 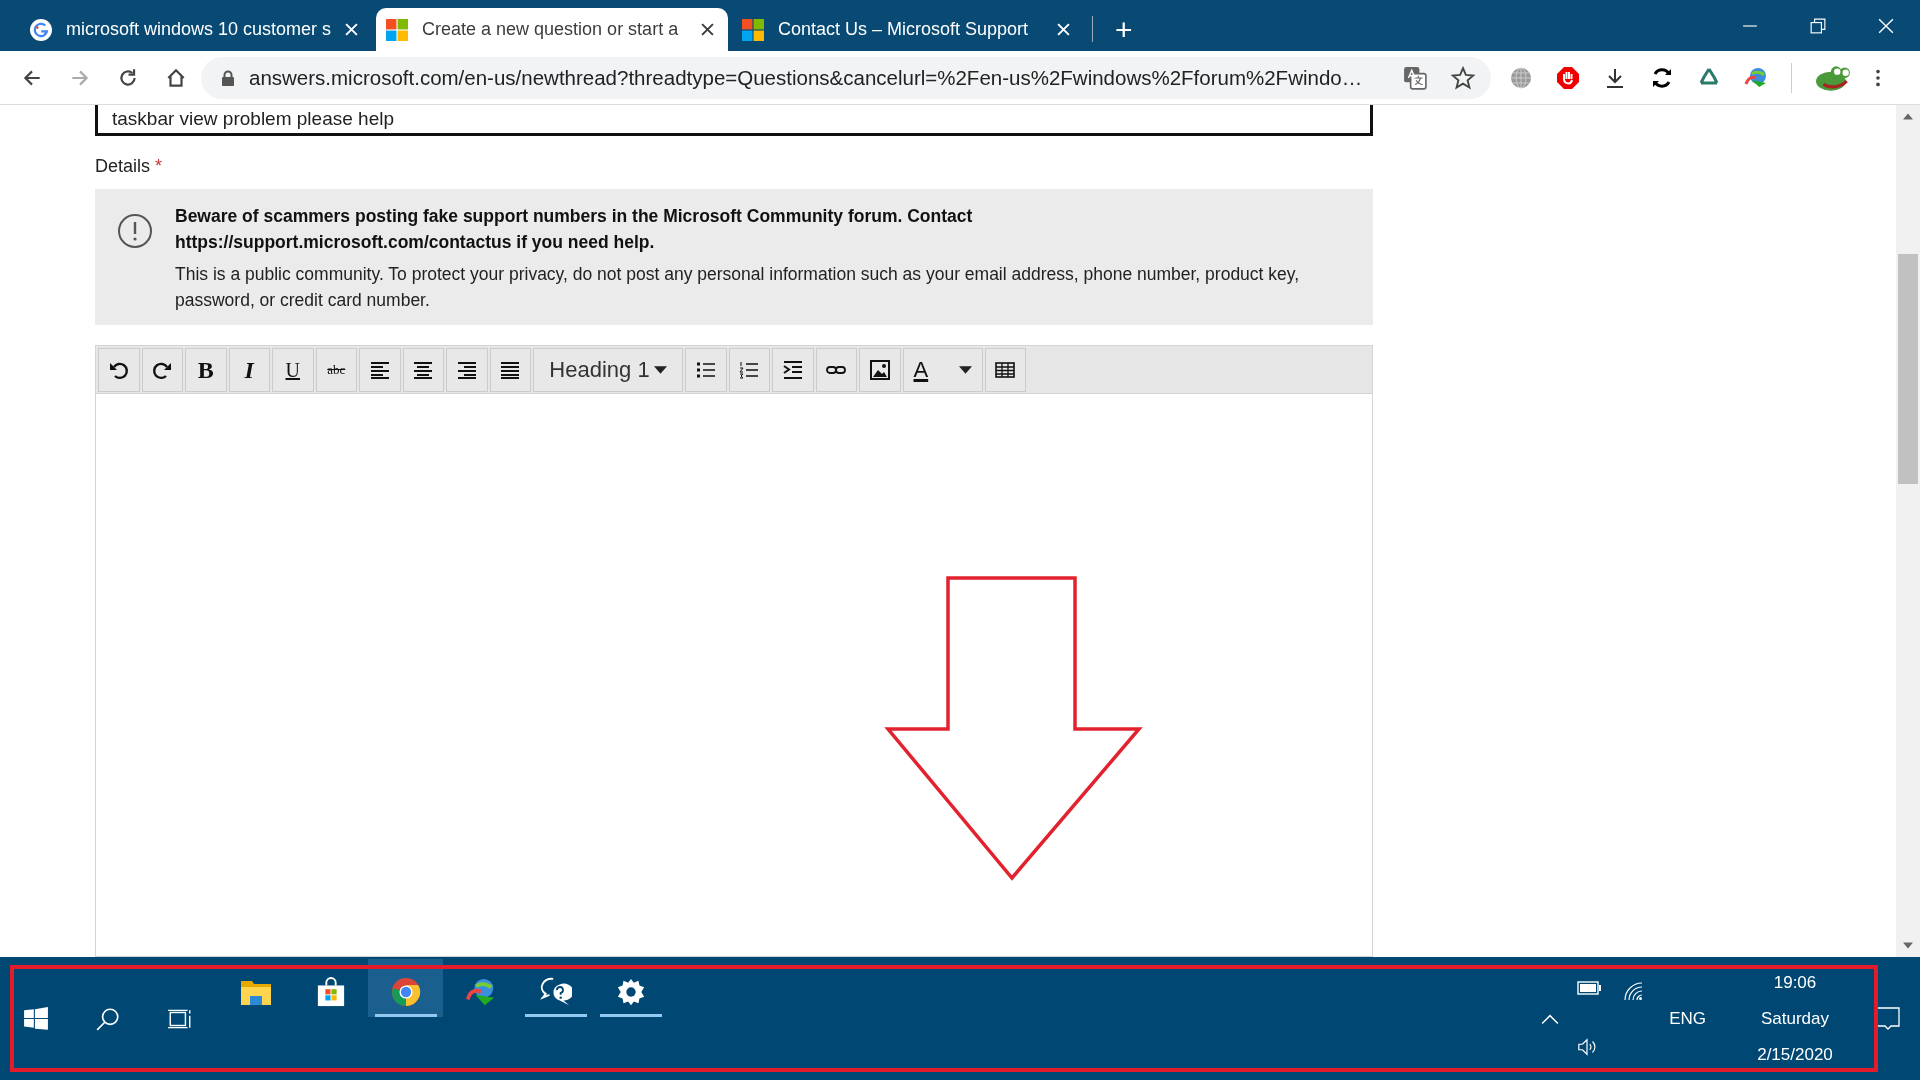 What do you see at coordinates (336, 370) in the screenshot?
I see `strikethrough-button: abc` at bounding box center [336, 370].